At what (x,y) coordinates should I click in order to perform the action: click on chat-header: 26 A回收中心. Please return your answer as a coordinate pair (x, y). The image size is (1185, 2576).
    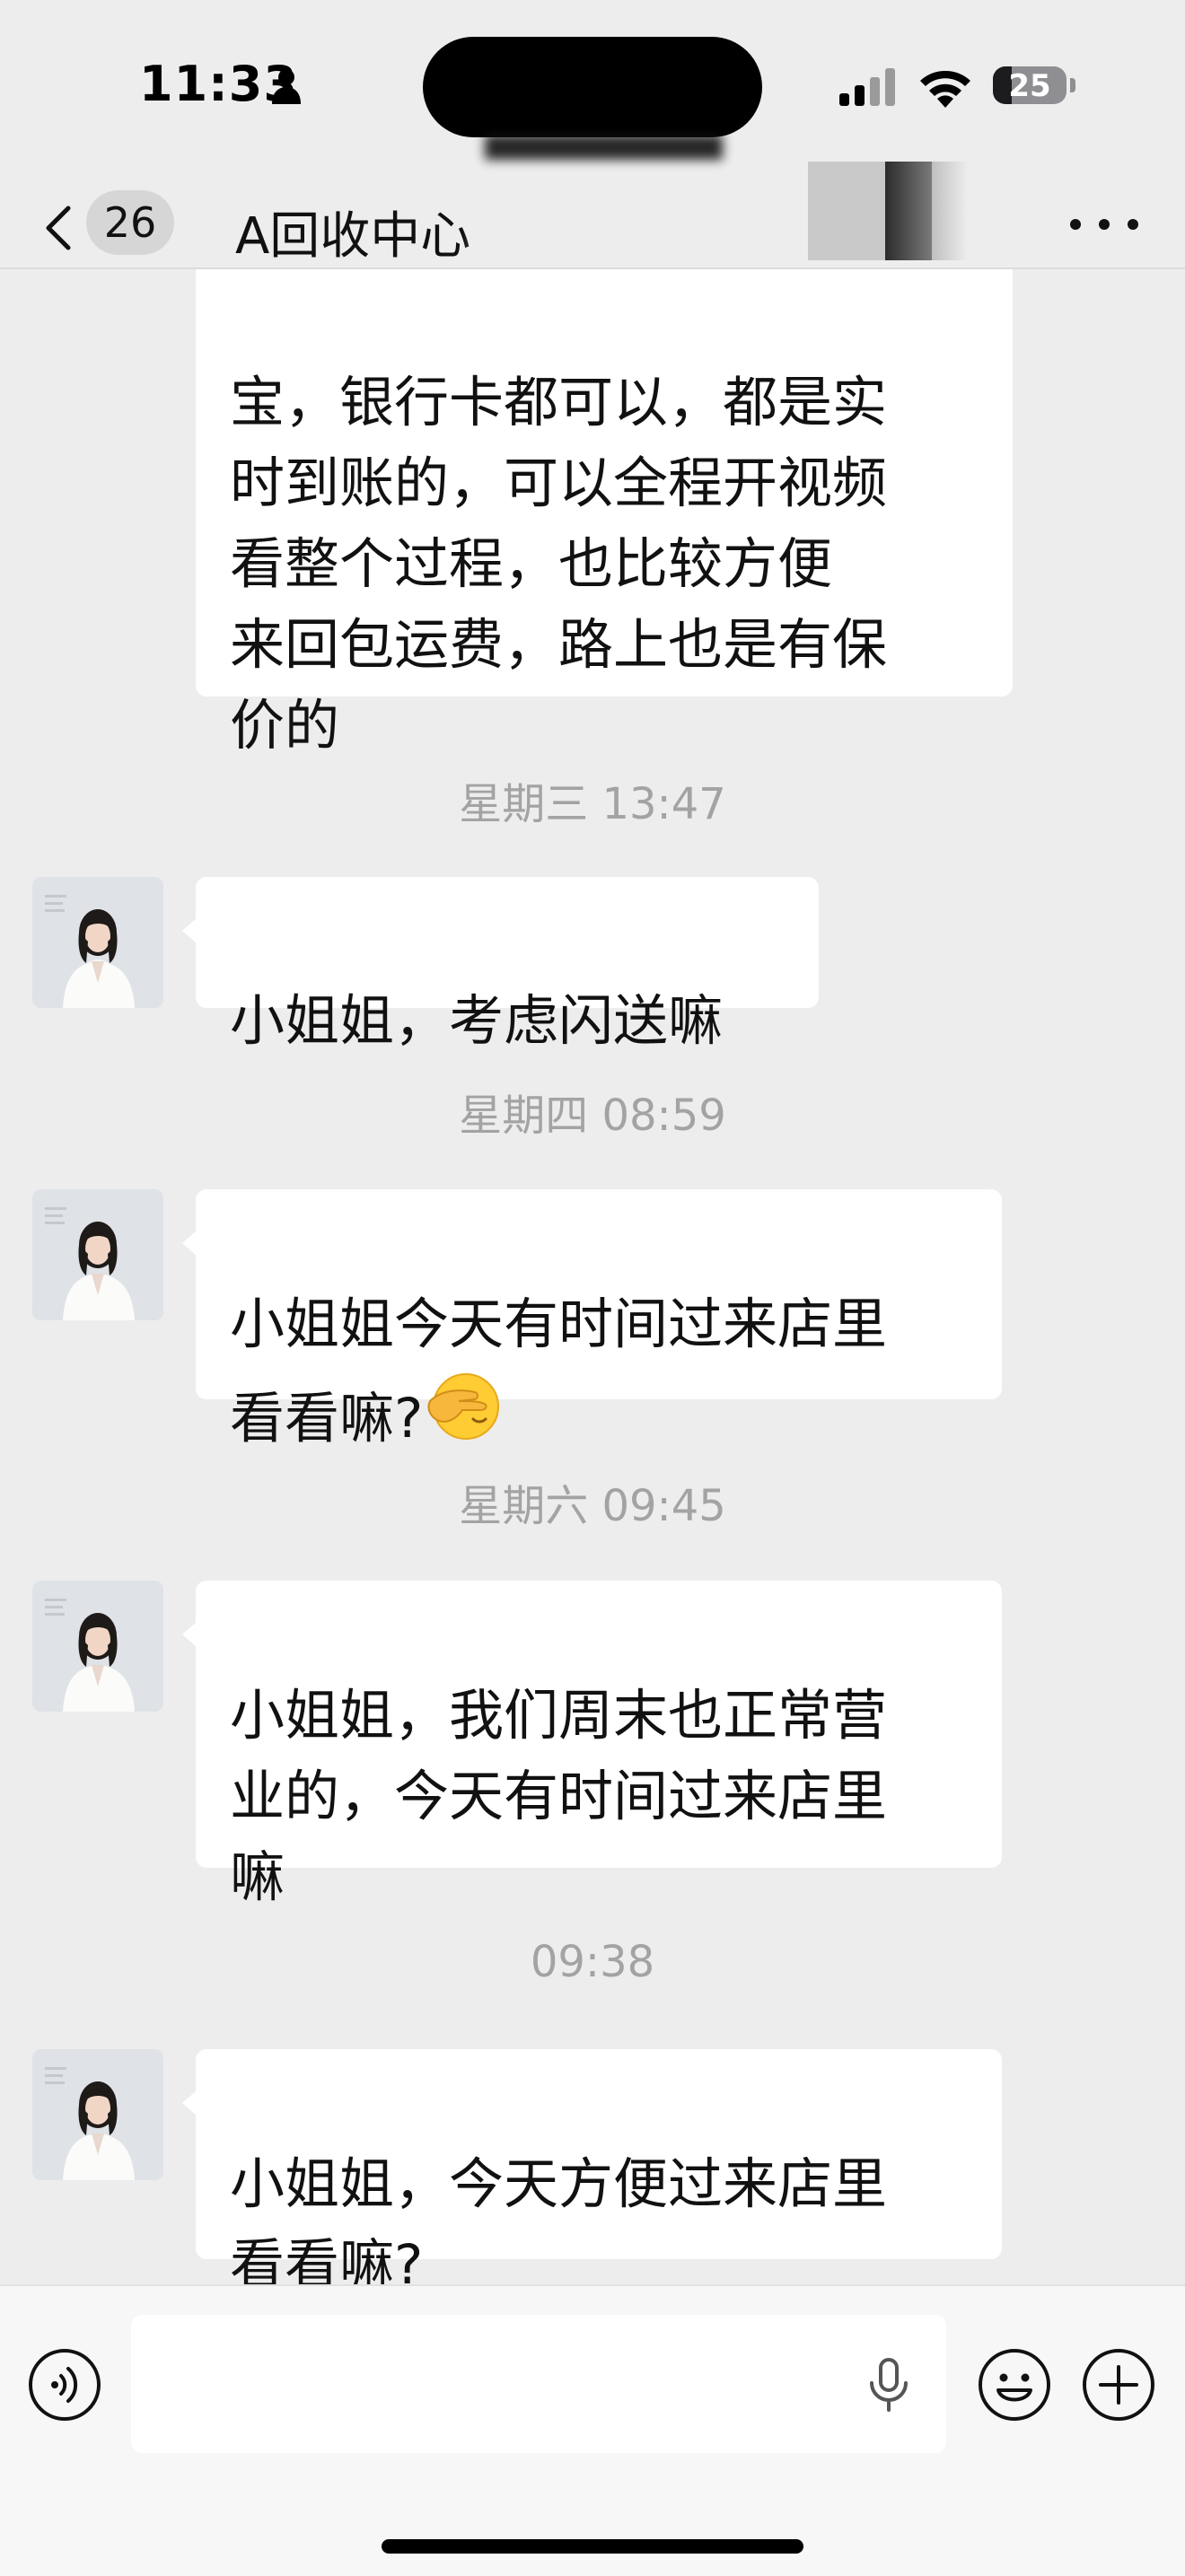
    Looking at the image, I should click on (592, 215).